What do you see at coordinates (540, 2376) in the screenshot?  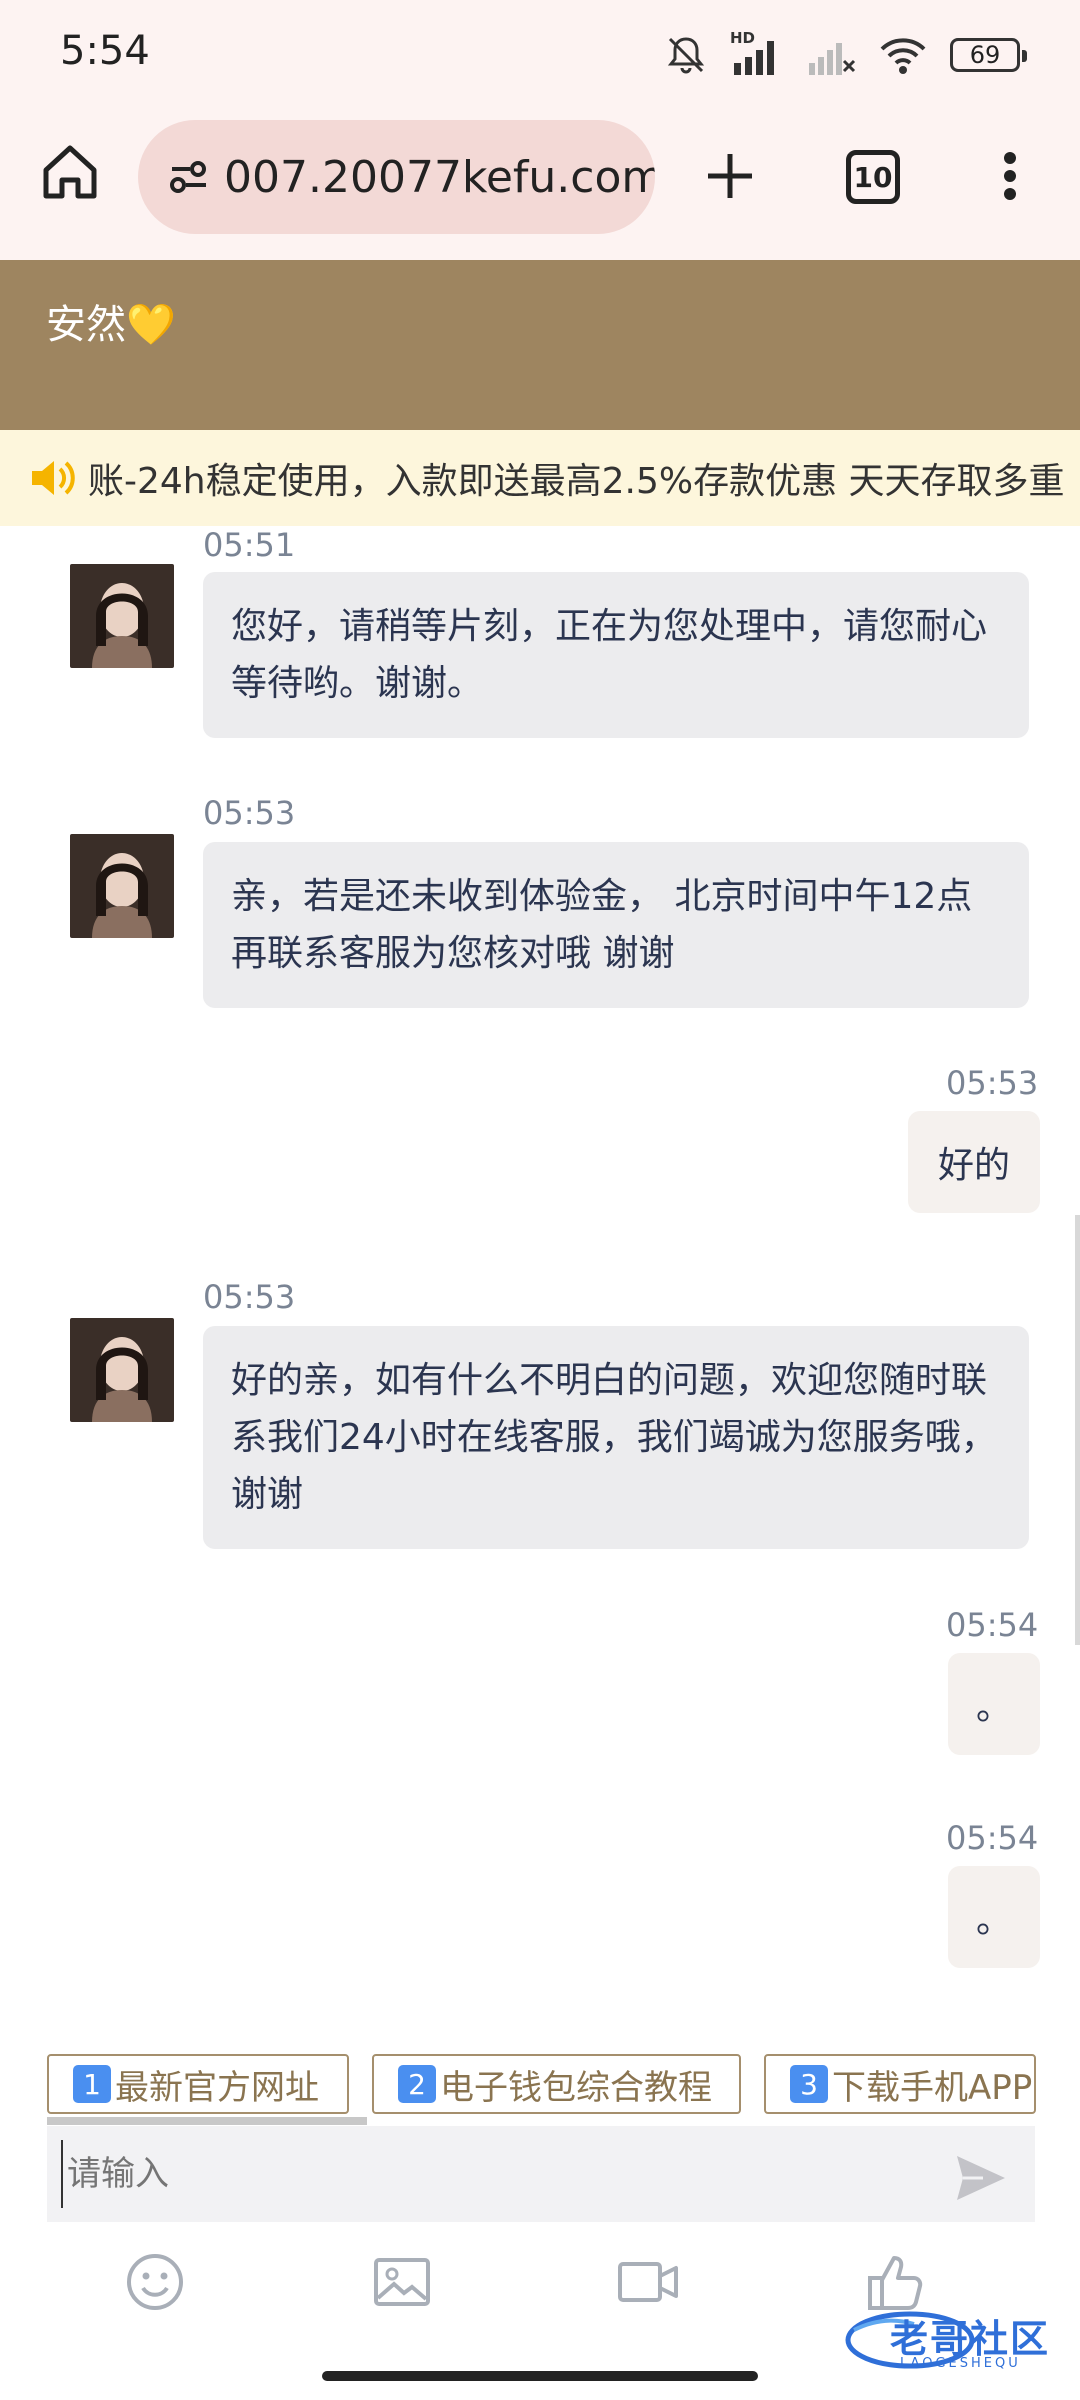 I see `home-indicator` at bounding box center [540, 2376].